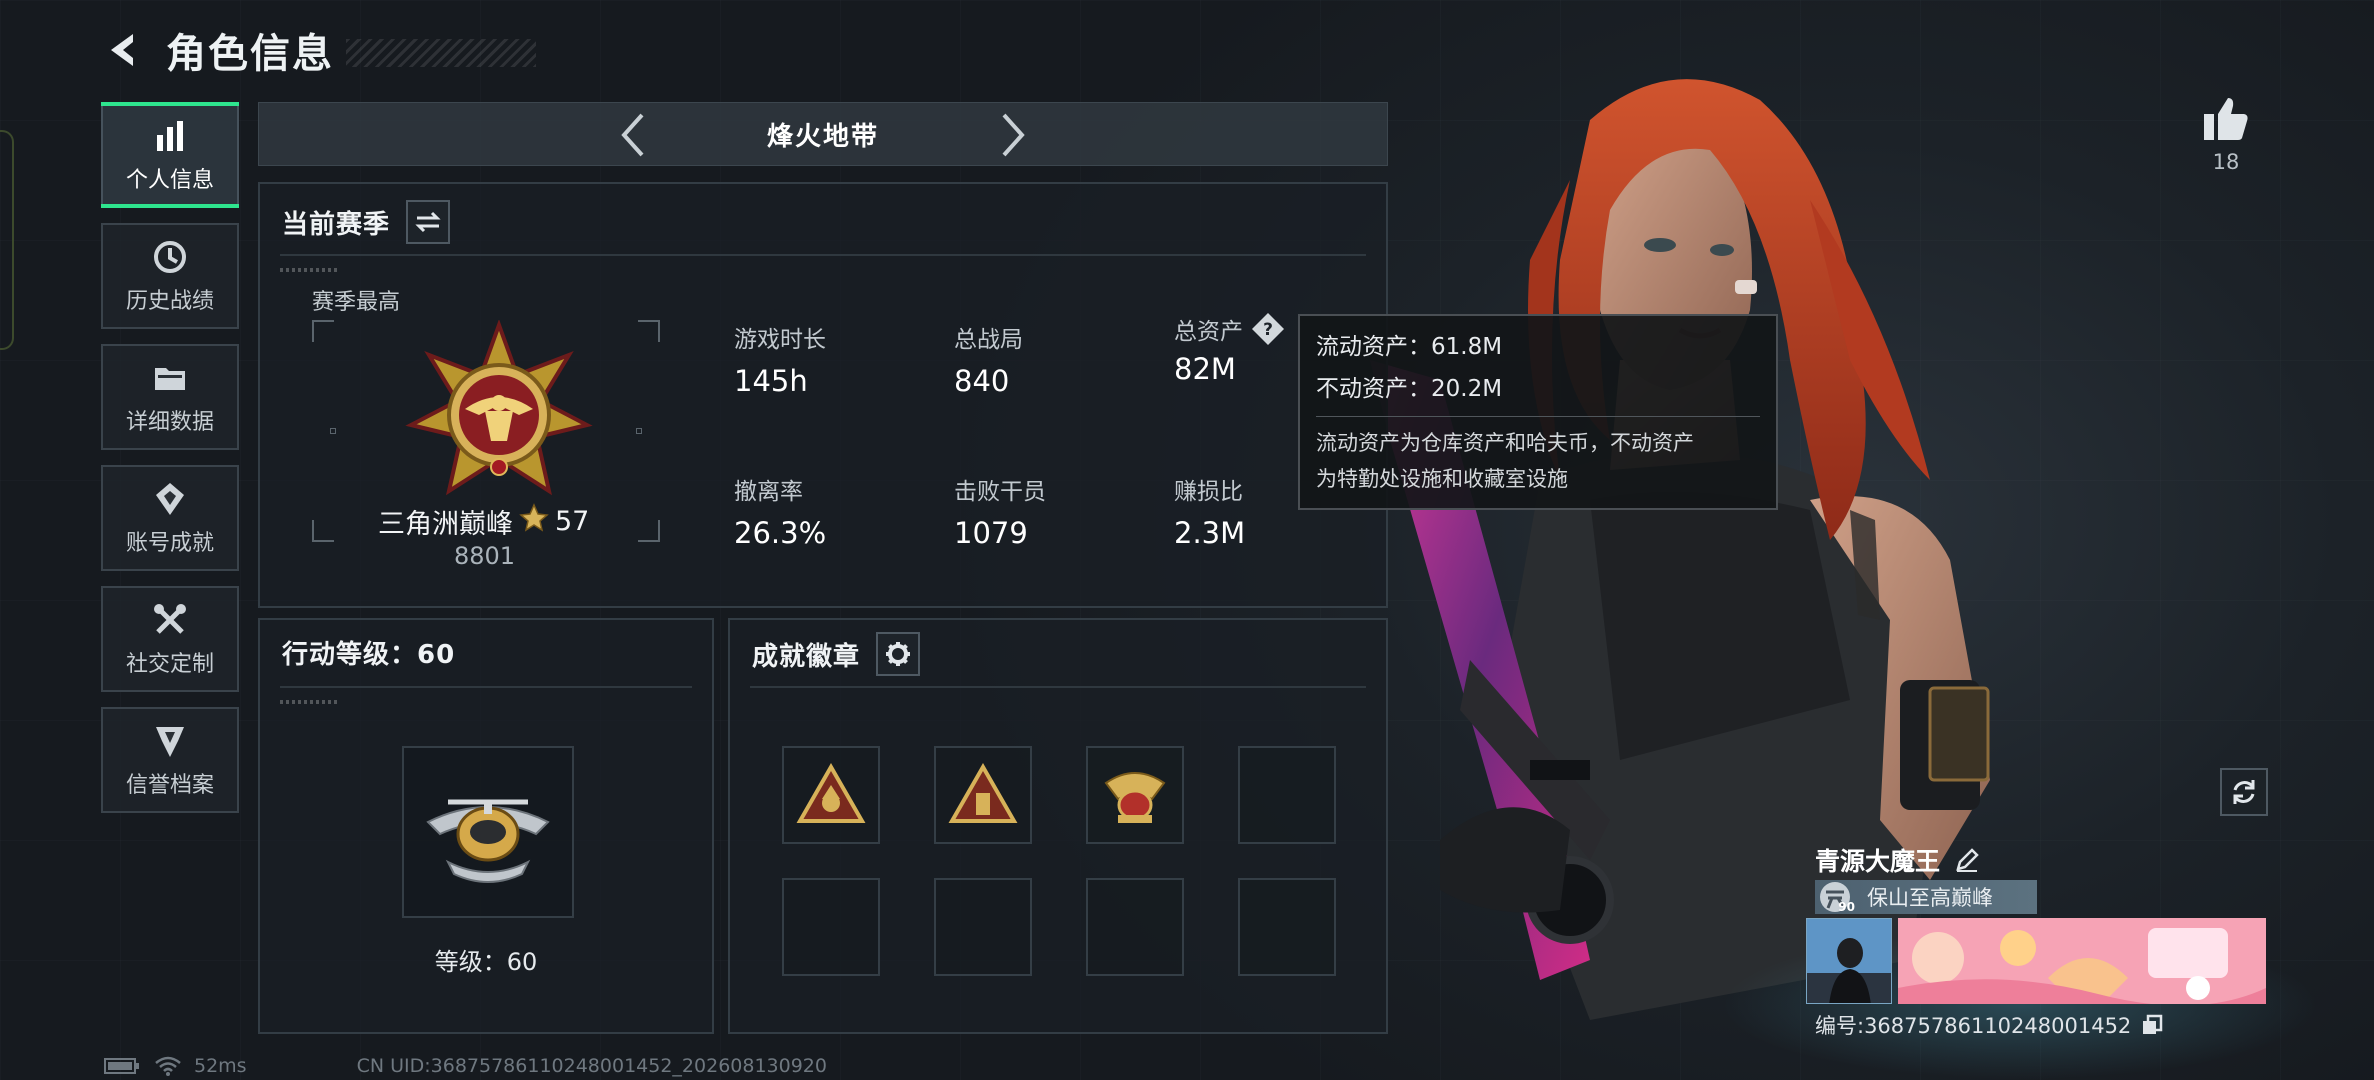 The image size is (2374, 1080). I want to click on name-card-banner, so click(2082, 961).